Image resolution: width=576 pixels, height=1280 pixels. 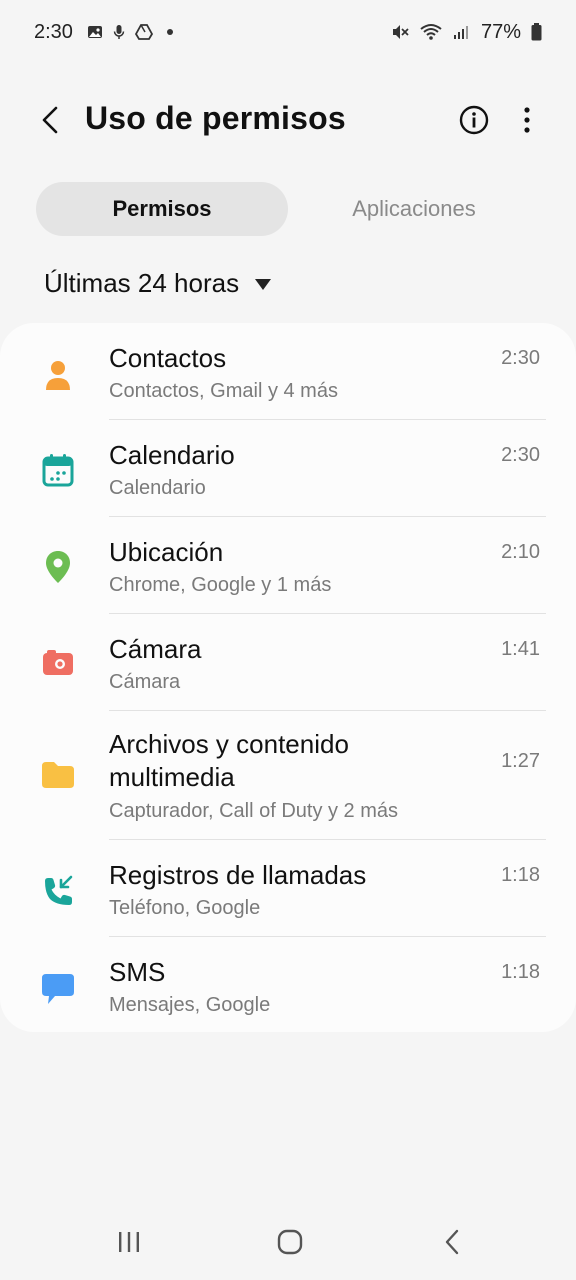 I want to click on page-title: Uso de permisos, so click(x=215, y=118).